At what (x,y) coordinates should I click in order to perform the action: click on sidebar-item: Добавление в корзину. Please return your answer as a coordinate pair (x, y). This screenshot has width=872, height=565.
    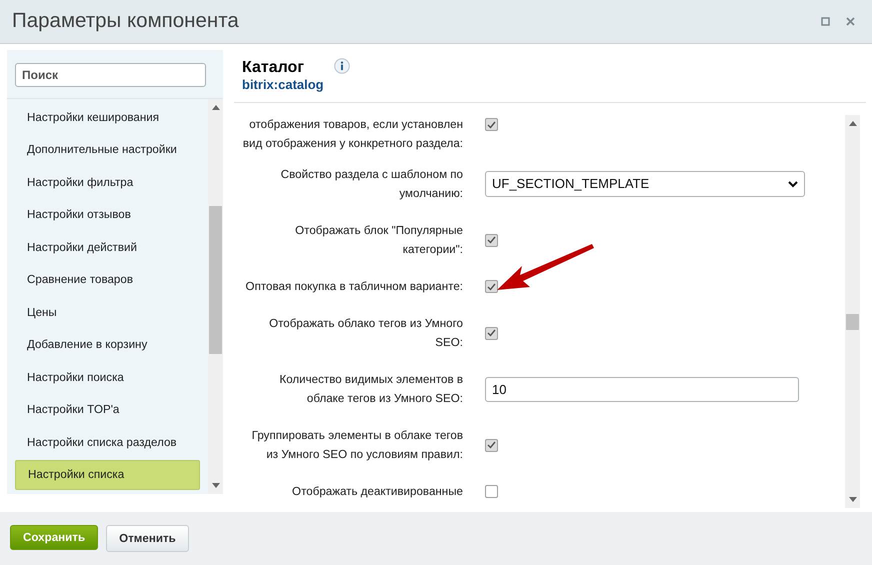
    Looking at the image, I should click on (107, 345).